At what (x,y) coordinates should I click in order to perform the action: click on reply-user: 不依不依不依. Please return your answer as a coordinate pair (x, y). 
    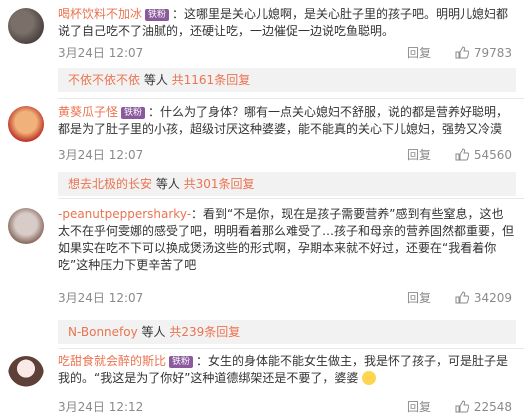
    Looking at the image, I should click on (104, 80).